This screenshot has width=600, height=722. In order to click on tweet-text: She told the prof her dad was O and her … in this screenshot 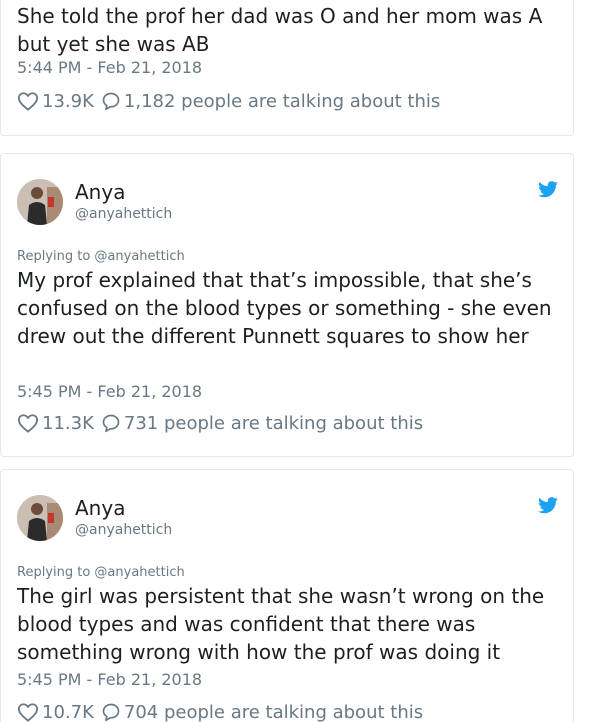, I will do `click(283, 30)`.